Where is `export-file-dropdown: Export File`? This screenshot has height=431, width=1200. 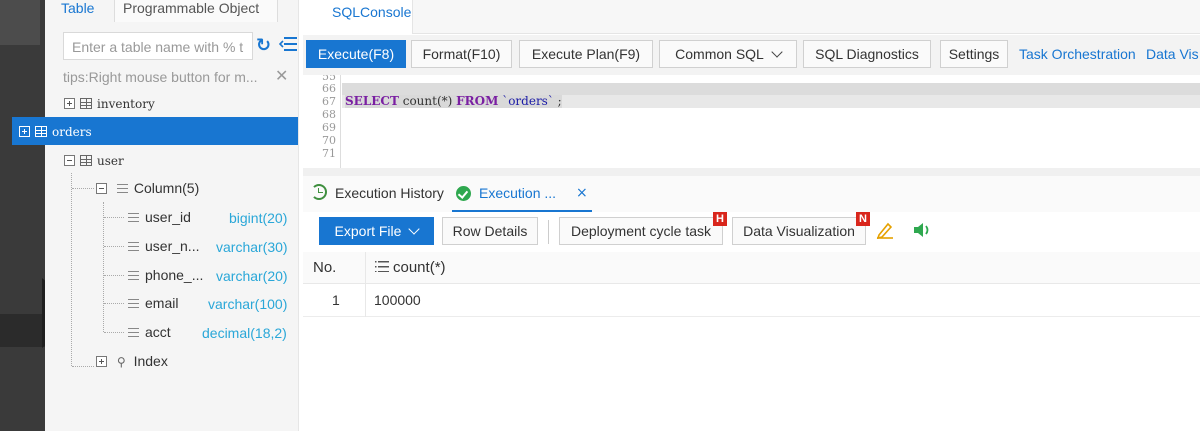 export-file-dropdown: Export File is located at coordinates (376, 231).